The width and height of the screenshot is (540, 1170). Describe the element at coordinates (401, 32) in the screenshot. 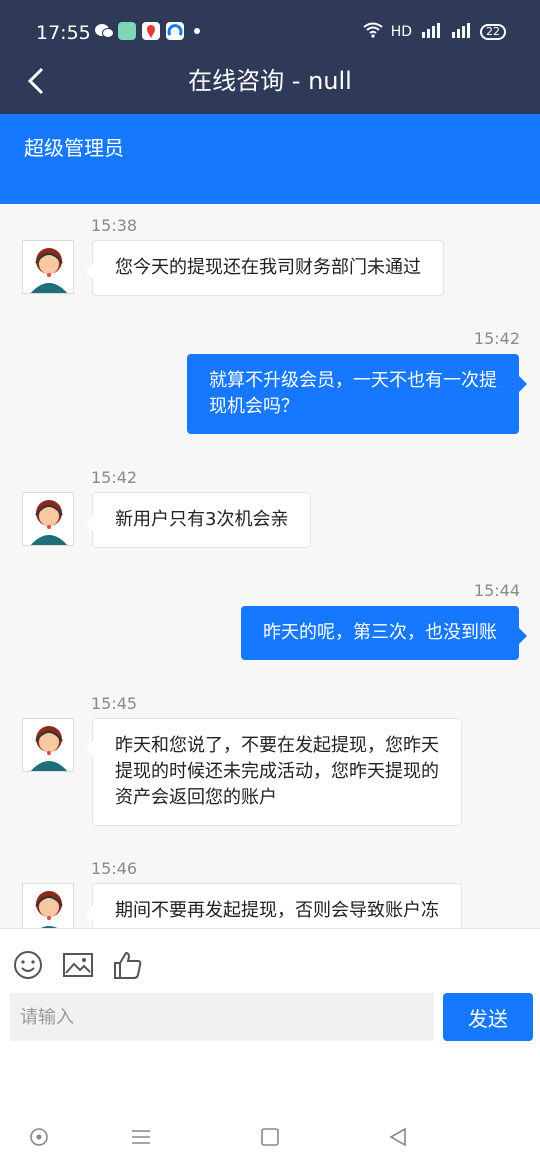

I see `network-label: HD` at that location.